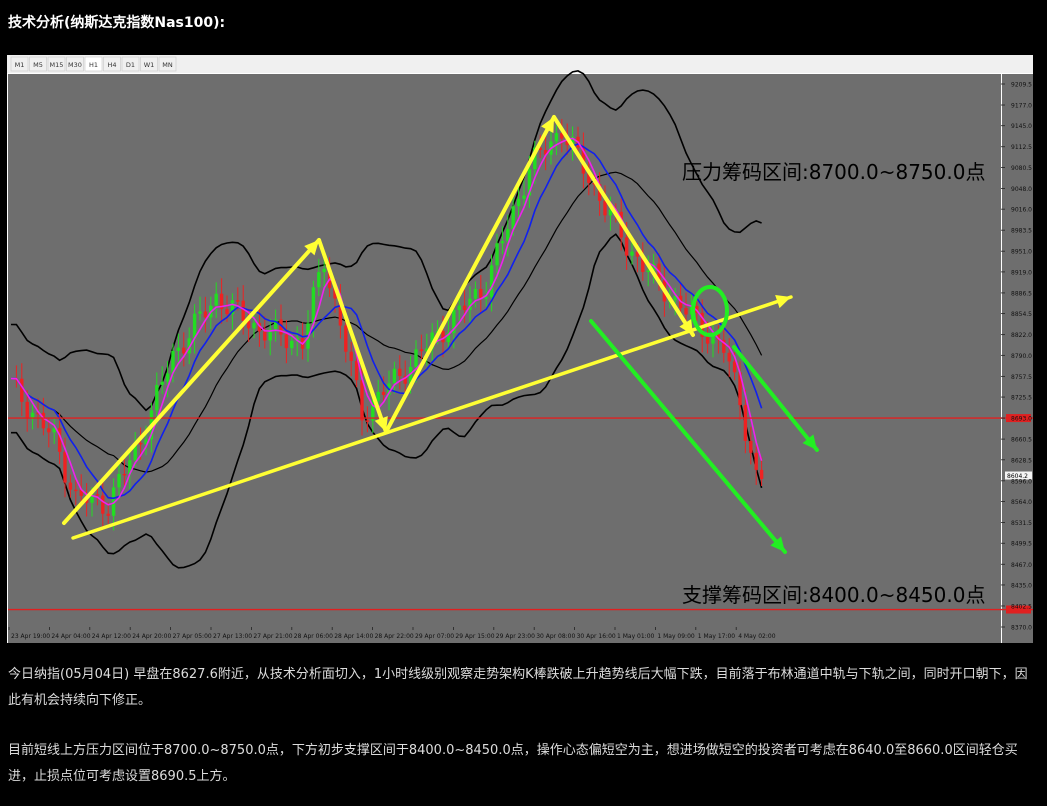 The image size is (1047, 806). Describe the element at coordinates (232, 636) in the screenshot. I see `x-tick-label: 27 Apr 13:00` at that location.